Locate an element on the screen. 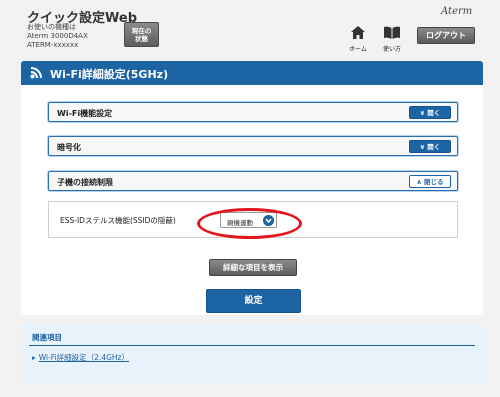 This screenshot has height=397, width=500. home-icon is located at coordinates (358, 32).